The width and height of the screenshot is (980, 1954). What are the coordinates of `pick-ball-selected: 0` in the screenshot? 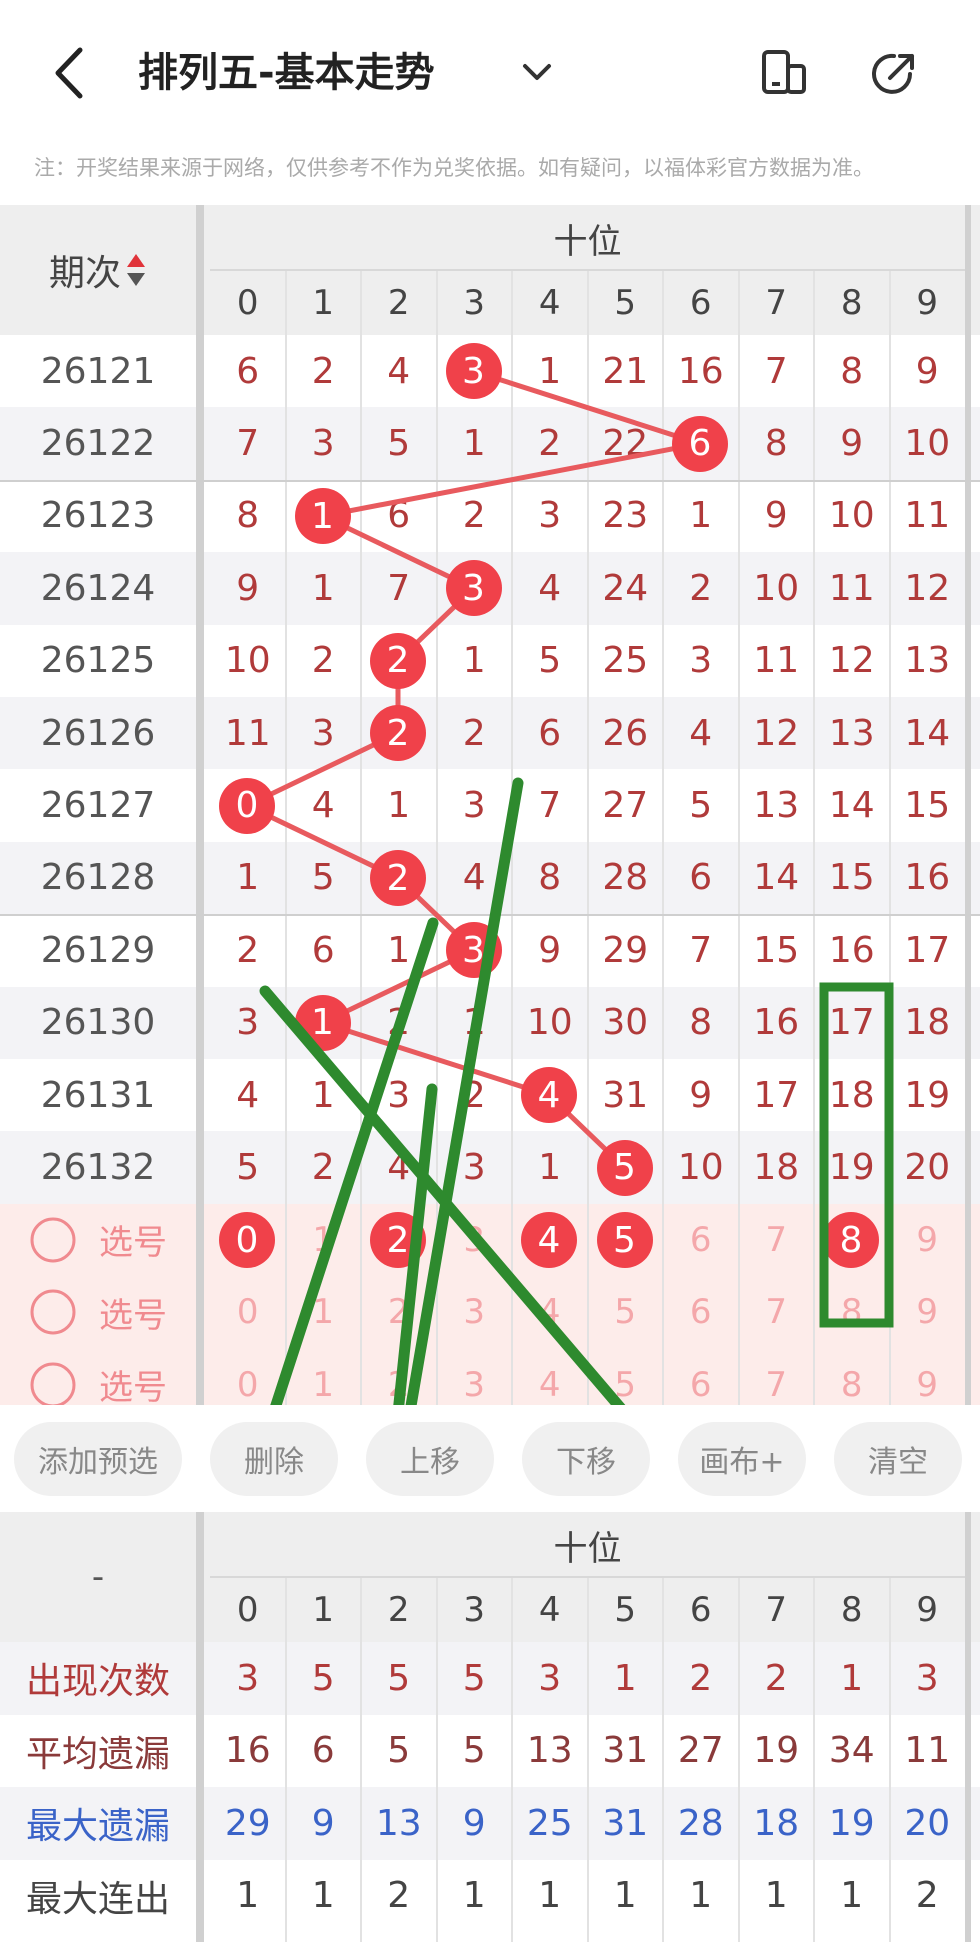 It's located at (247, 1240).